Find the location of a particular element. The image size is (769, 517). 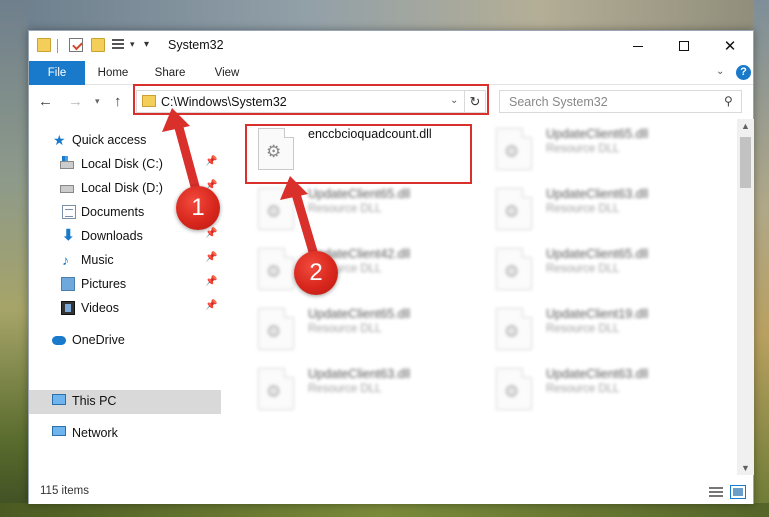

sidebar-item-videos: Videos 📌 is located at coordinates (125, 308).